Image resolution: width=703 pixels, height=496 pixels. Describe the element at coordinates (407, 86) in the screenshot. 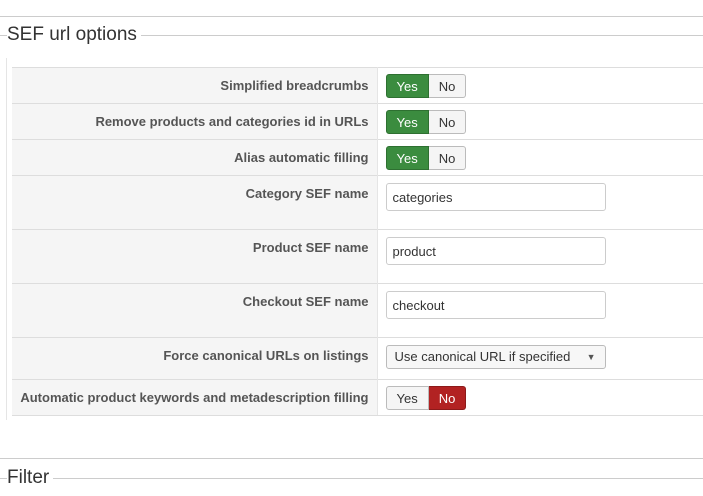

I see `simplified-breadcrumbs-yes-button: Yes` at that location.